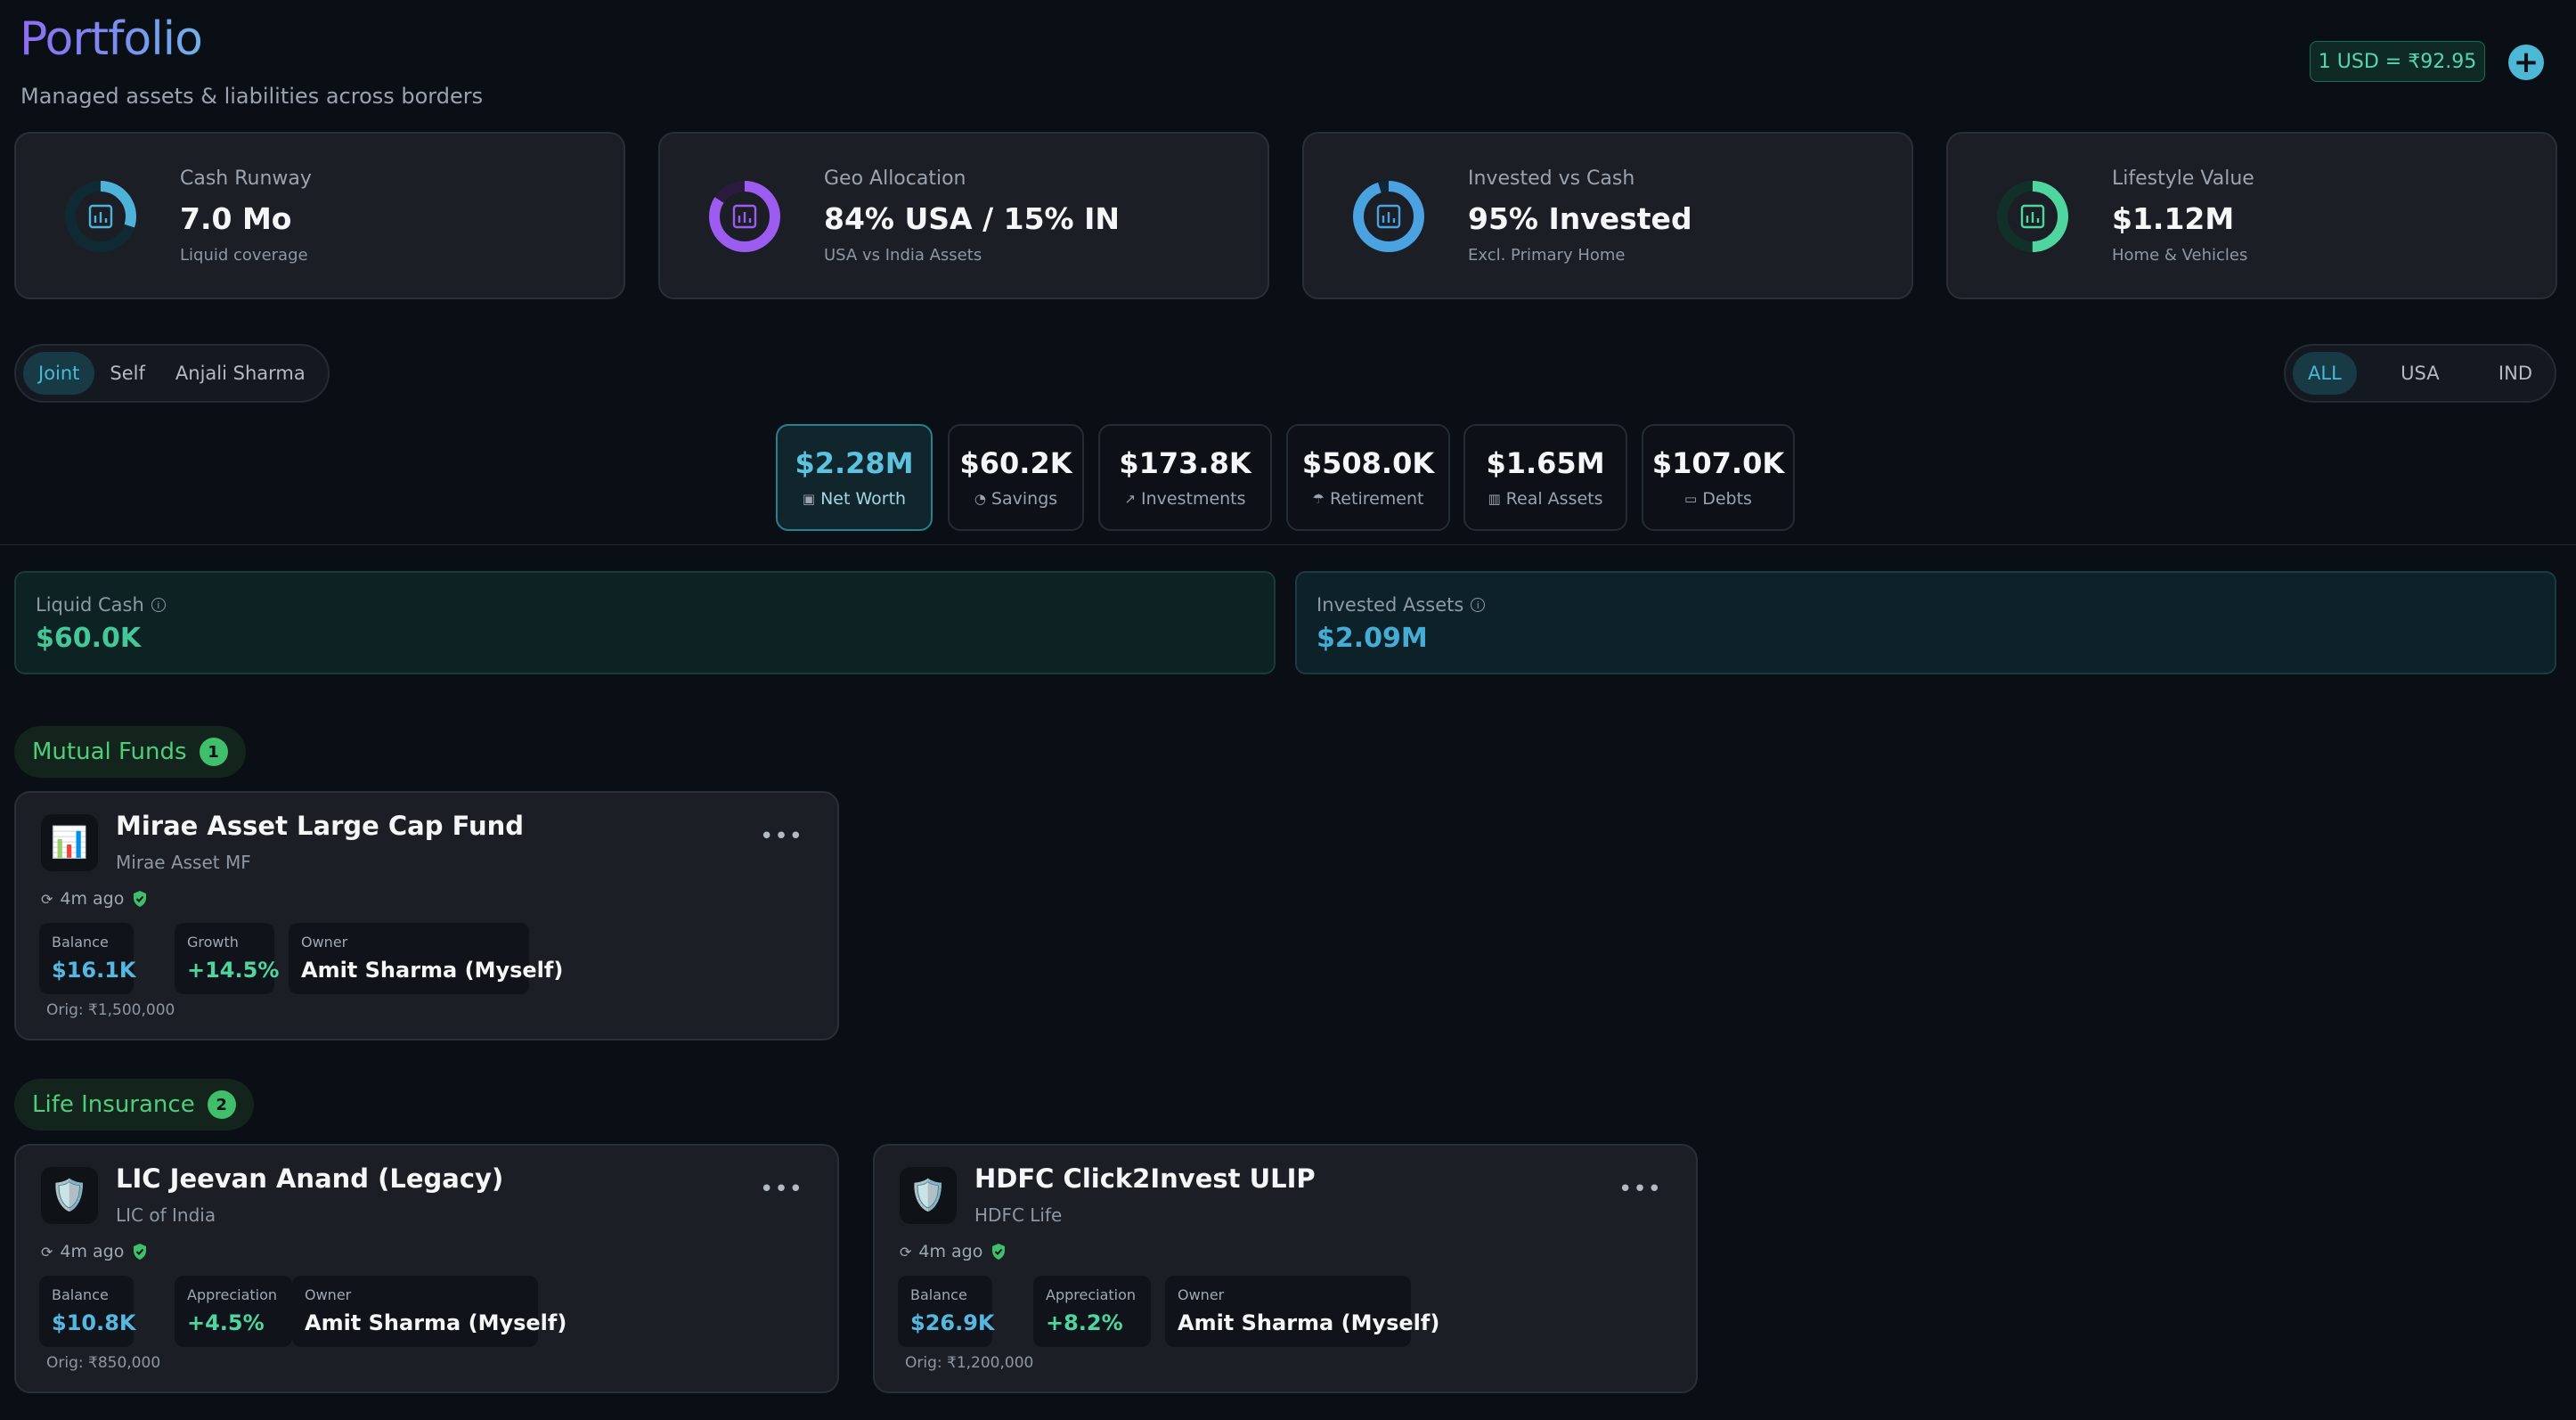 Image resolution: width=2576 pixels, height=1420 pixels. I want to click on bar-chart-icon: 📊, so click(69, 842).